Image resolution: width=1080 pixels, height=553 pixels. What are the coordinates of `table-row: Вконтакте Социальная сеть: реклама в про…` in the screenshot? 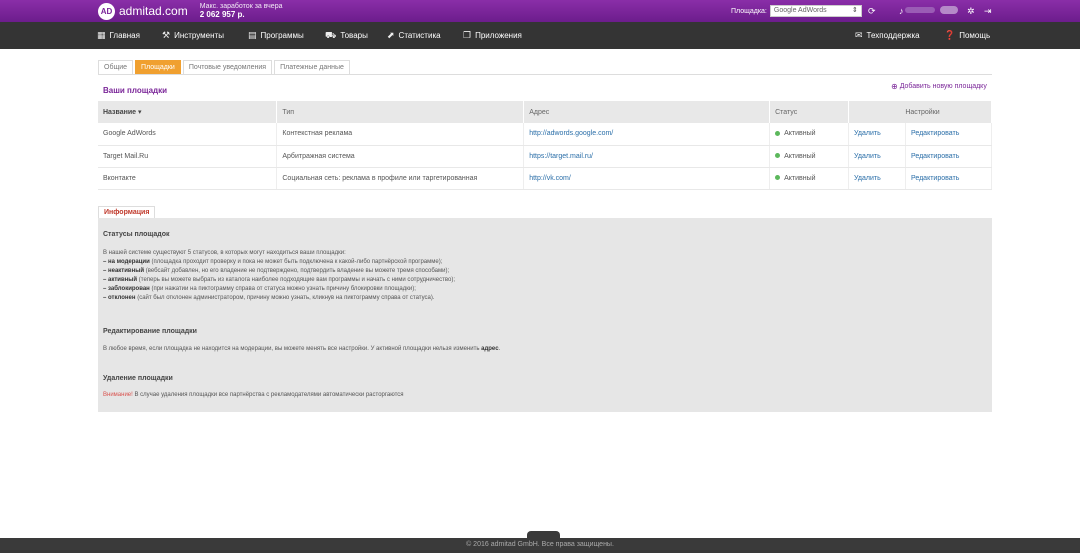 It's located at (545, 178).